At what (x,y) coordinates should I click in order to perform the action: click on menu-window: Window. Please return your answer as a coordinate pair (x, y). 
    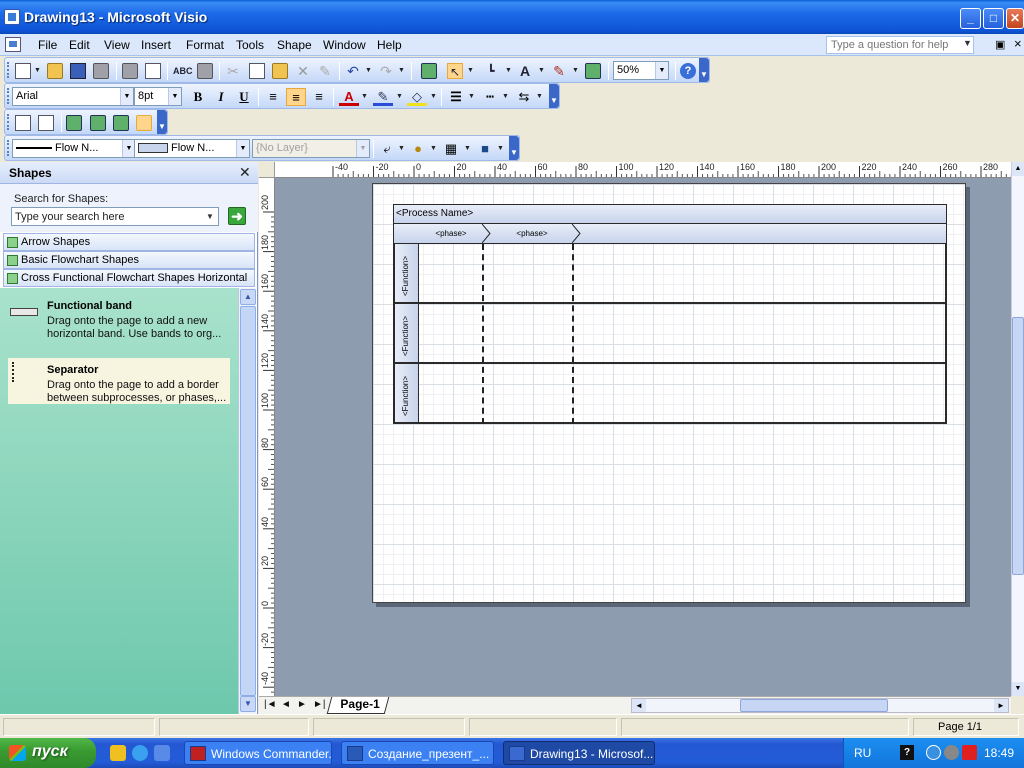
    Looking at the image, I should click on (344, 45).